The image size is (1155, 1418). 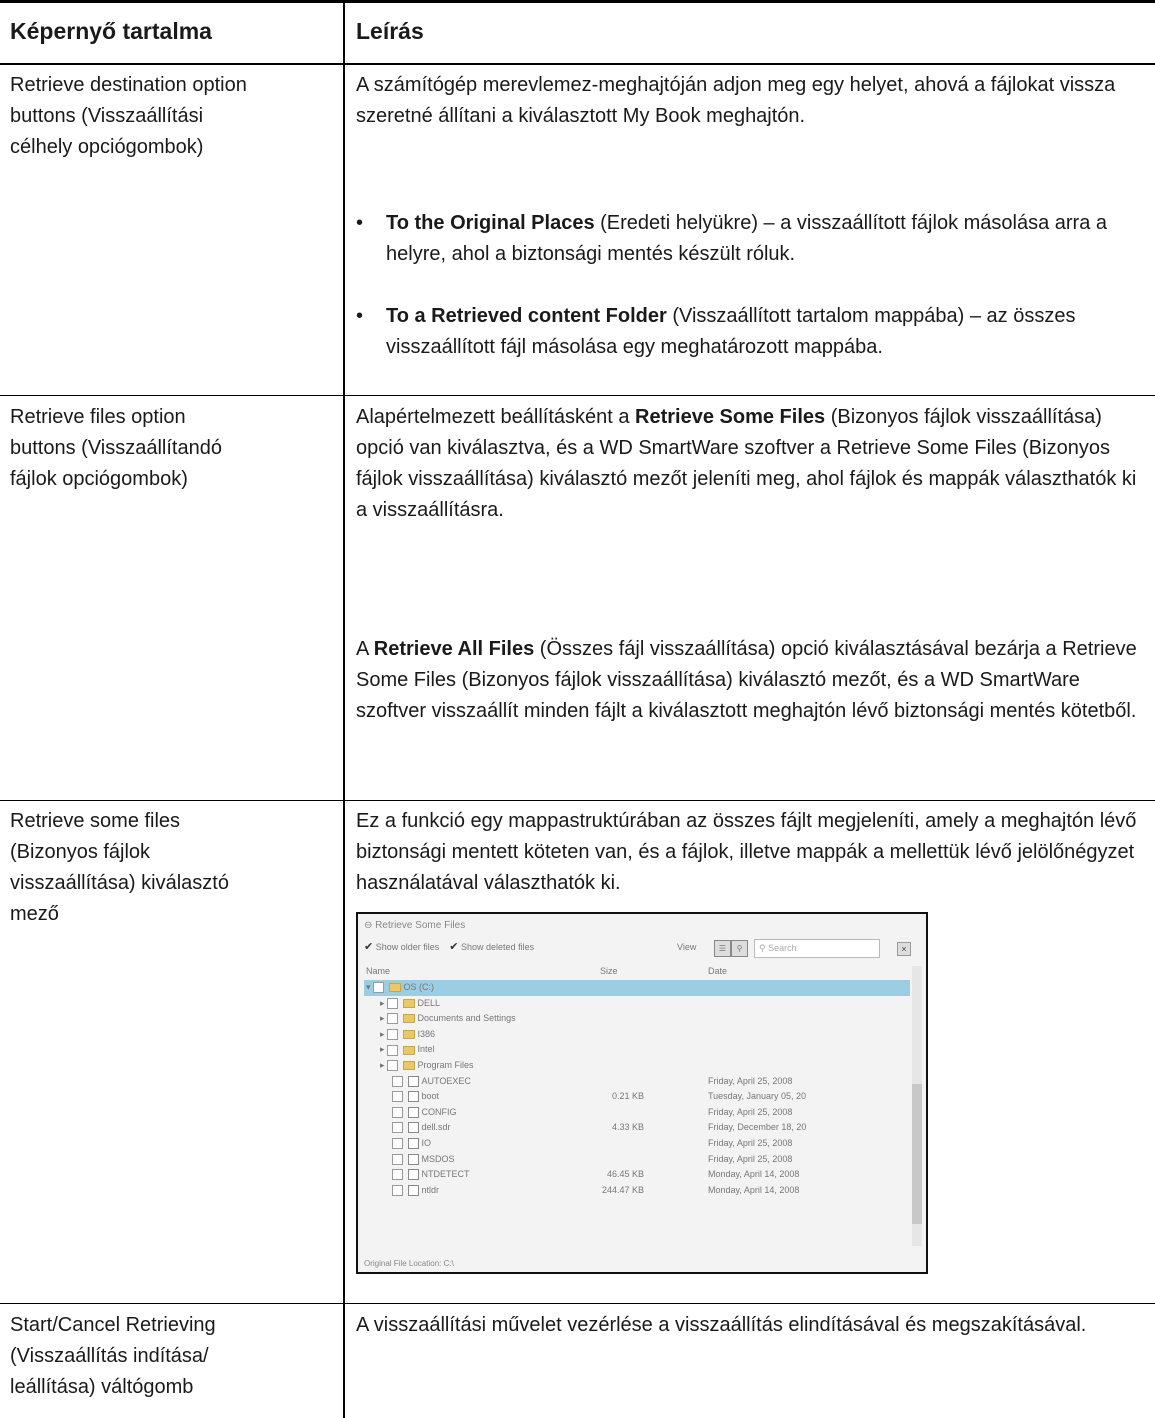 What do you see at coordinates (424, 1113) in the screenshot?
I see `file-name: CONFIG` at bounding box center [424, 1113].